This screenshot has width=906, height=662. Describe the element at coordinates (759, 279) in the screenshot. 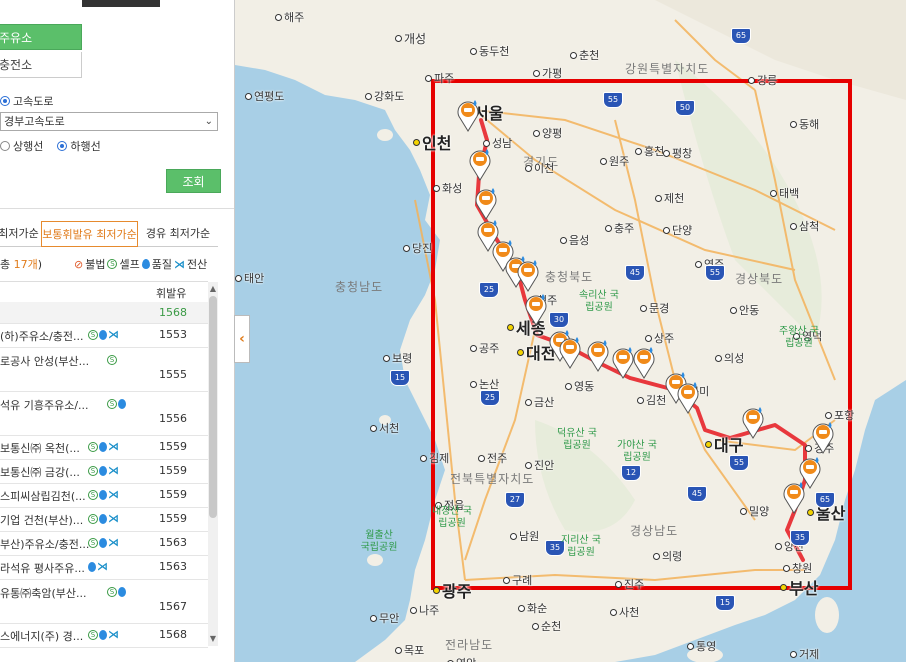

I see `city-name: 경상북도` at that location.